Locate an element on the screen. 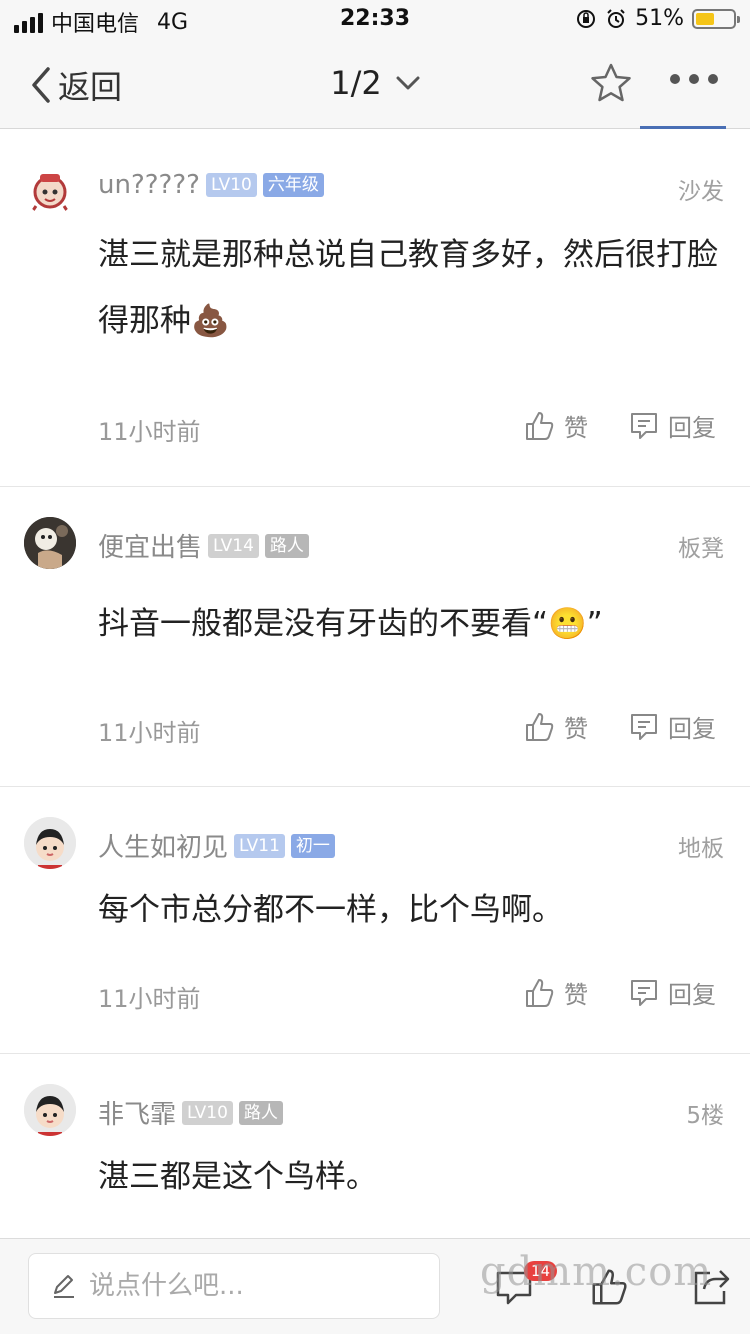  battery-icon is located at coordinates (716, 18).